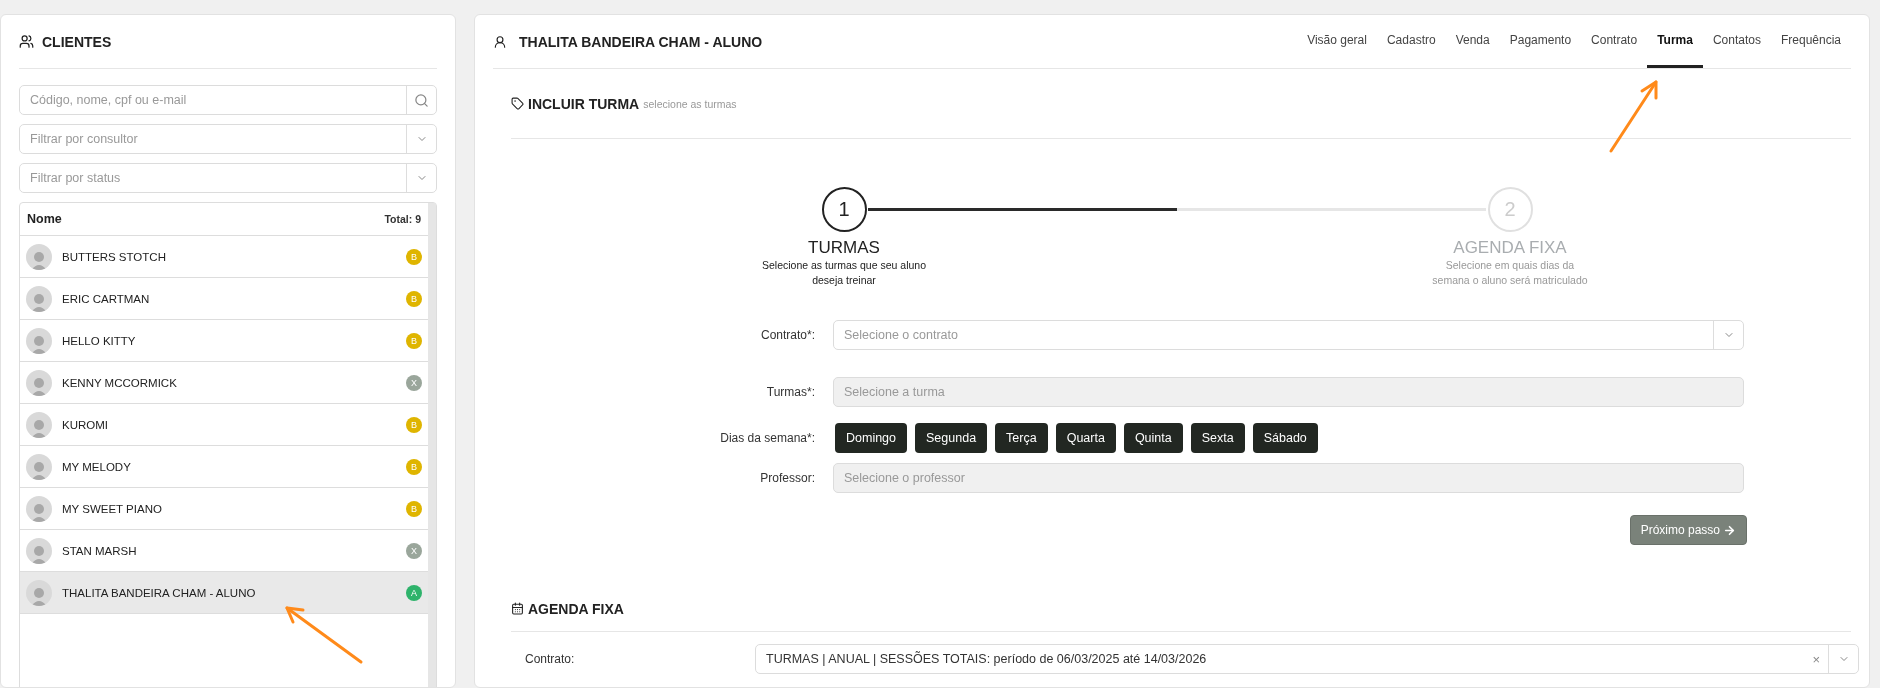 The image size is (1880, 688). What do you see at coordinates (517, 608) in the screenshot?
I see `calendar-icon` at bounding box center [517, 608].